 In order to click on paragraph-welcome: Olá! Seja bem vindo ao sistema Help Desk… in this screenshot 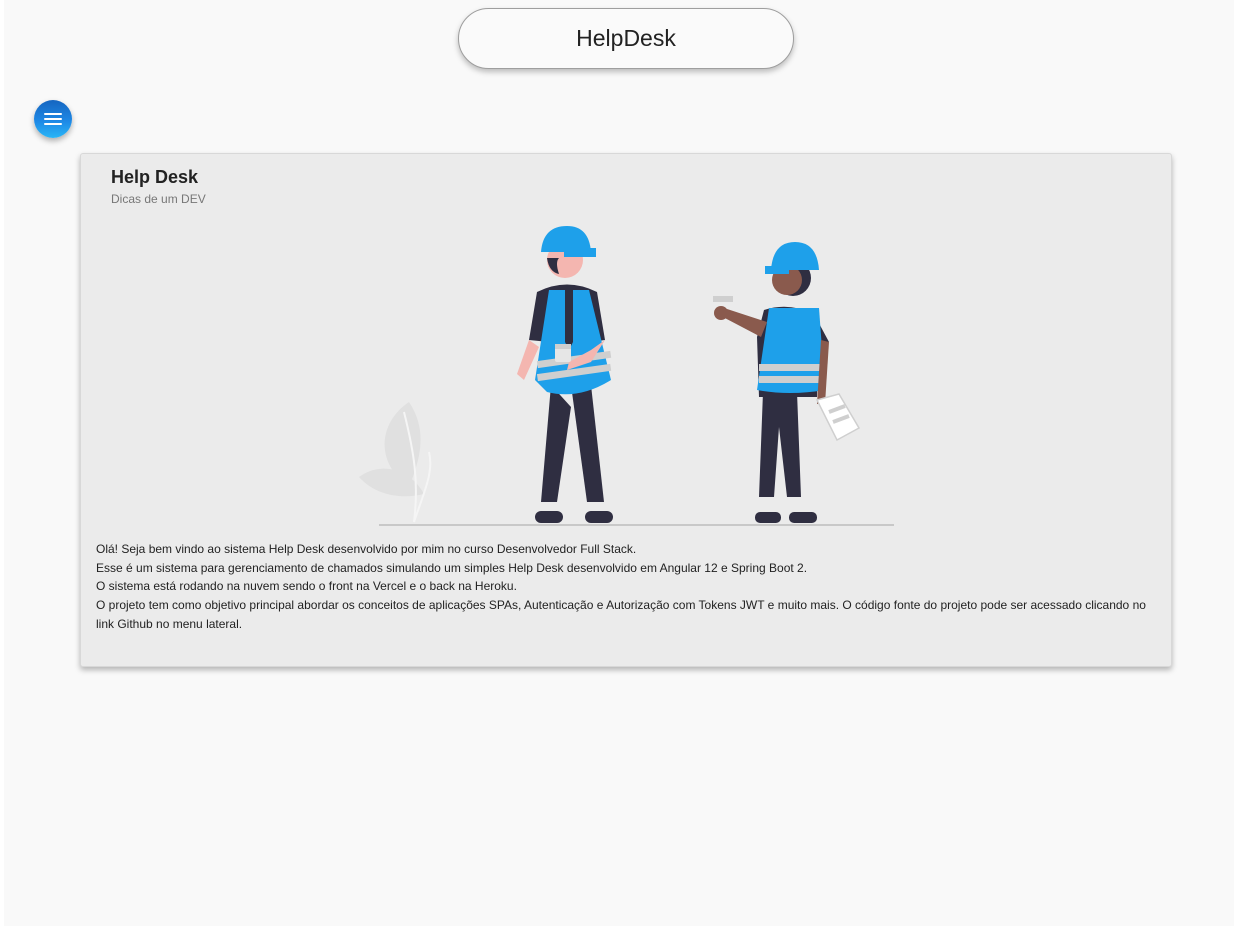, I will do `click(366, 549)`.